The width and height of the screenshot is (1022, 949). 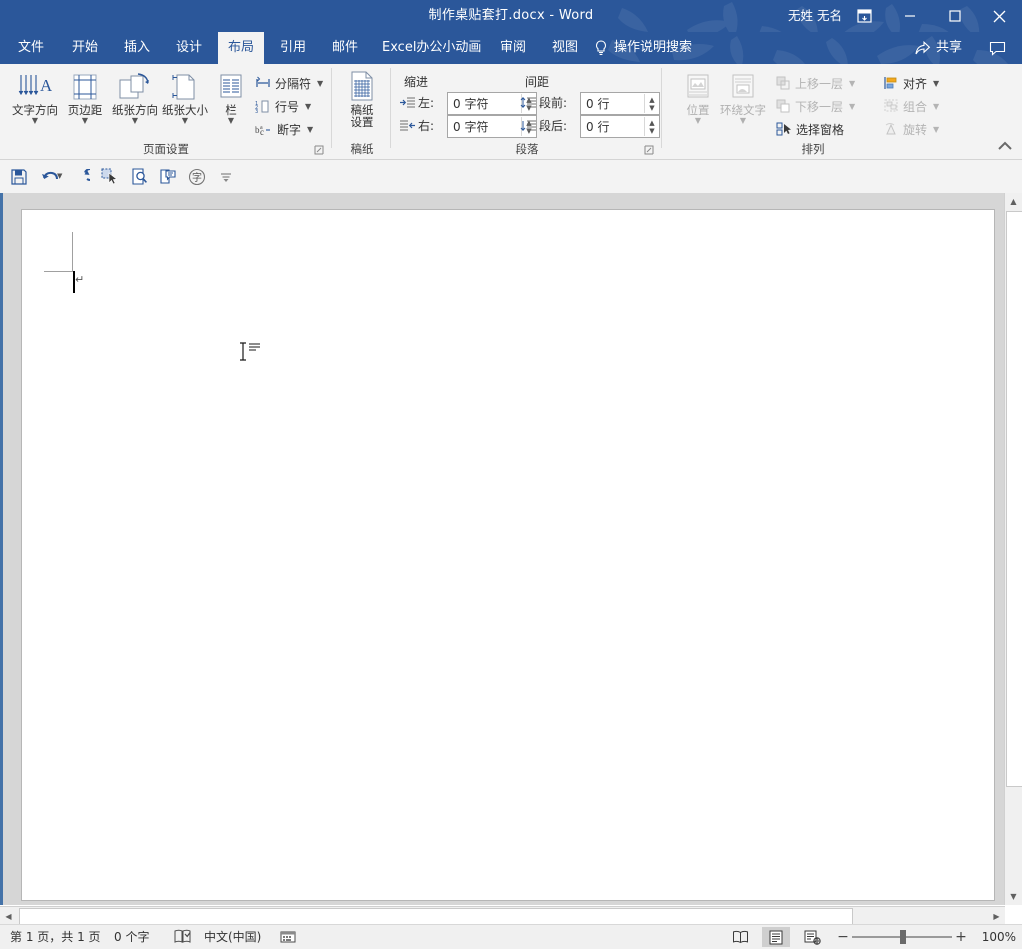 What do you see at coordinates (407, 102) in the screenshot?
I see `indent-left-icon` at bounding box center [407, 102].